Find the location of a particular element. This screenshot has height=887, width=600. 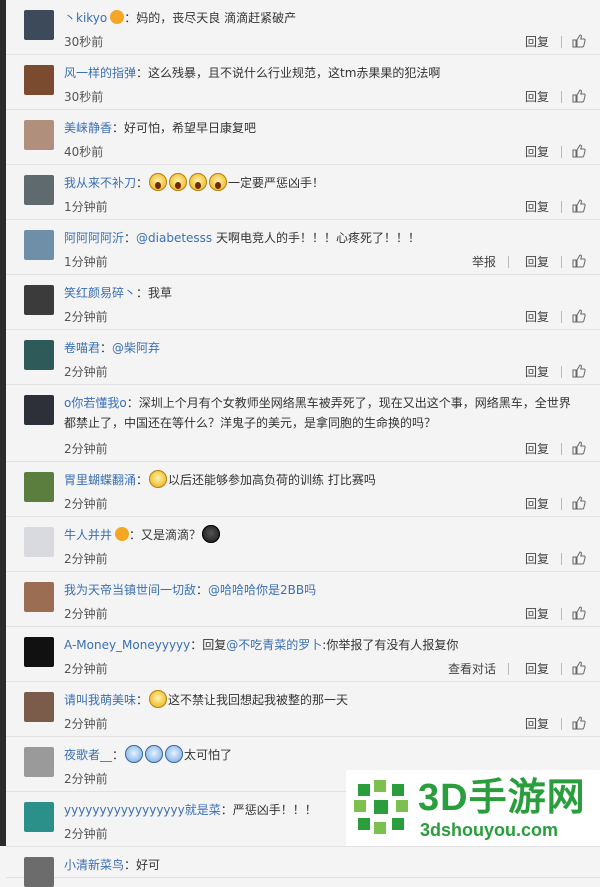

comment-username: yyyyyyyyyyyyyyyyy就是菜 is located at coordinates (142, 810).